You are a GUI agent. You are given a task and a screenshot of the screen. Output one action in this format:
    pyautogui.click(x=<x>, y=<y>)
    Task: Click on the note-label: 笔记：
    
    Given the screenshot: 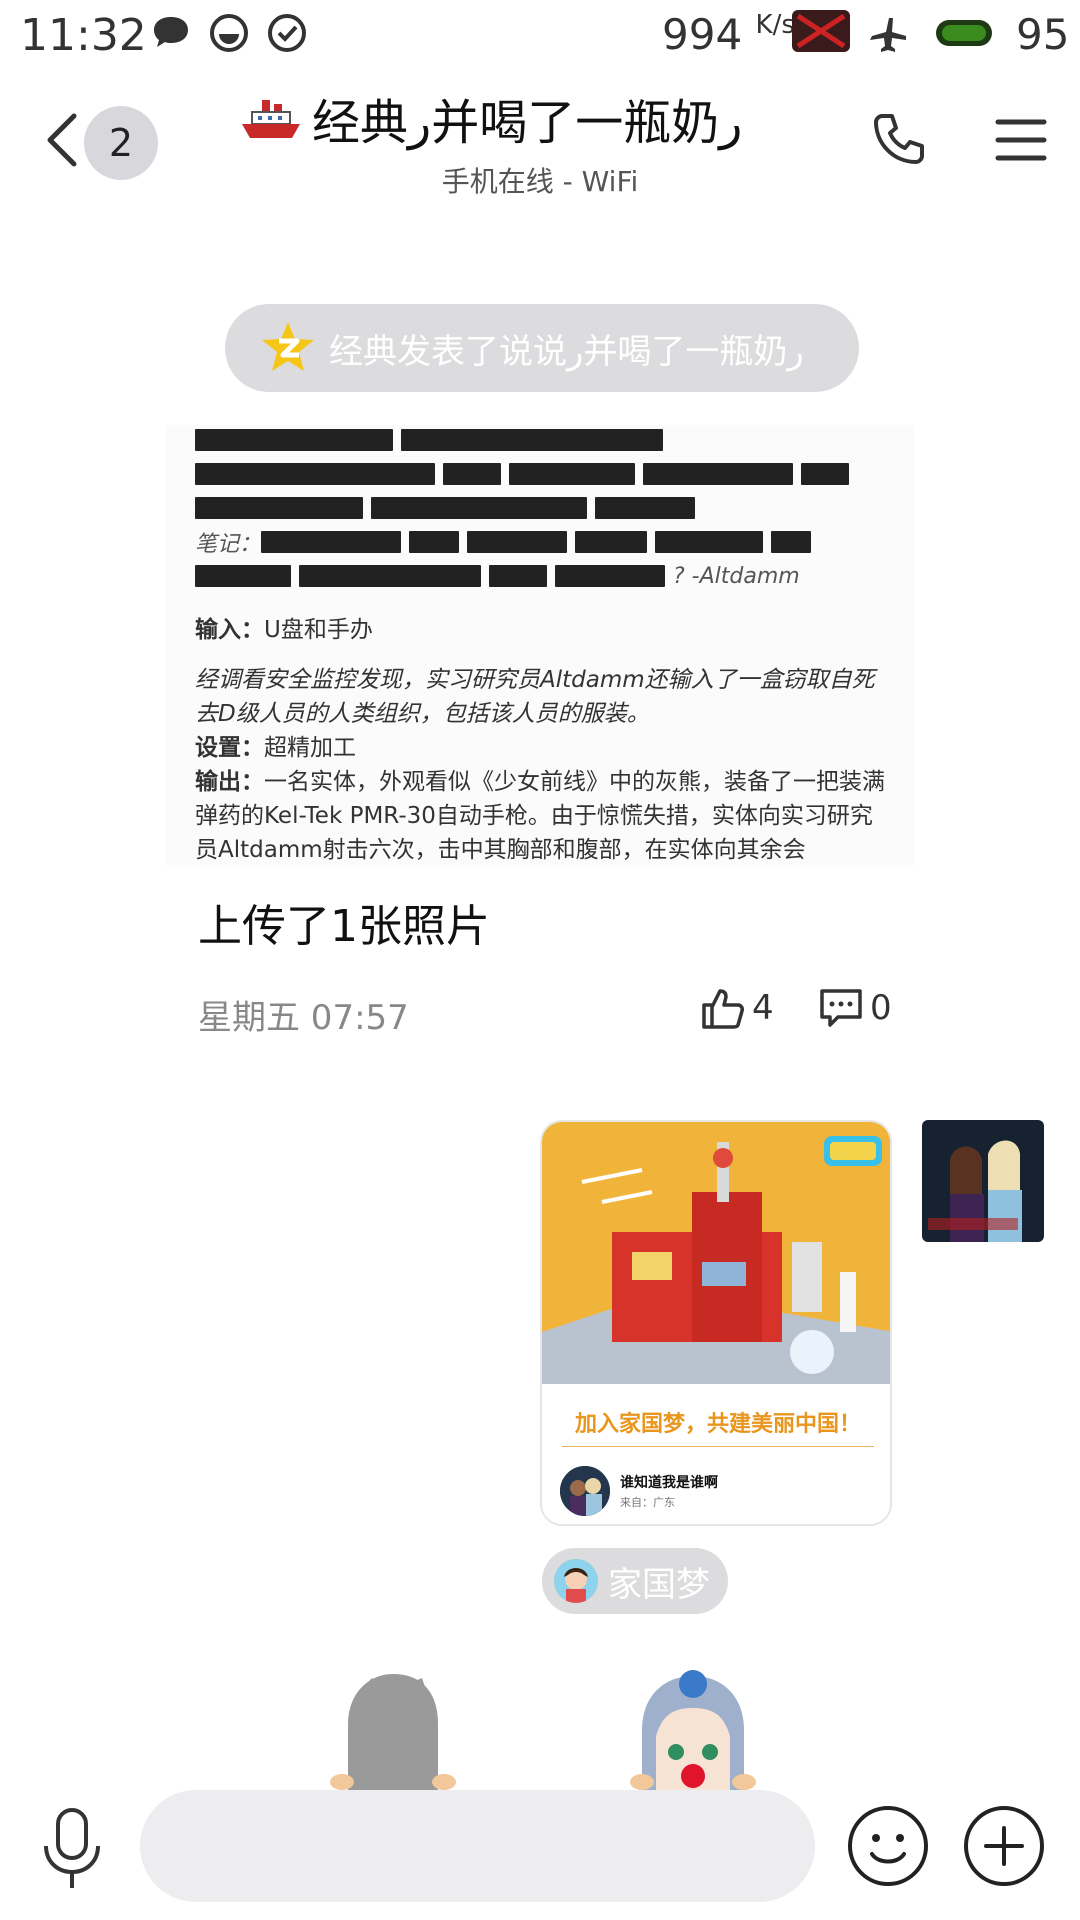 What is the action you would take?
    pyautogui.click(x=228, y=544)
    